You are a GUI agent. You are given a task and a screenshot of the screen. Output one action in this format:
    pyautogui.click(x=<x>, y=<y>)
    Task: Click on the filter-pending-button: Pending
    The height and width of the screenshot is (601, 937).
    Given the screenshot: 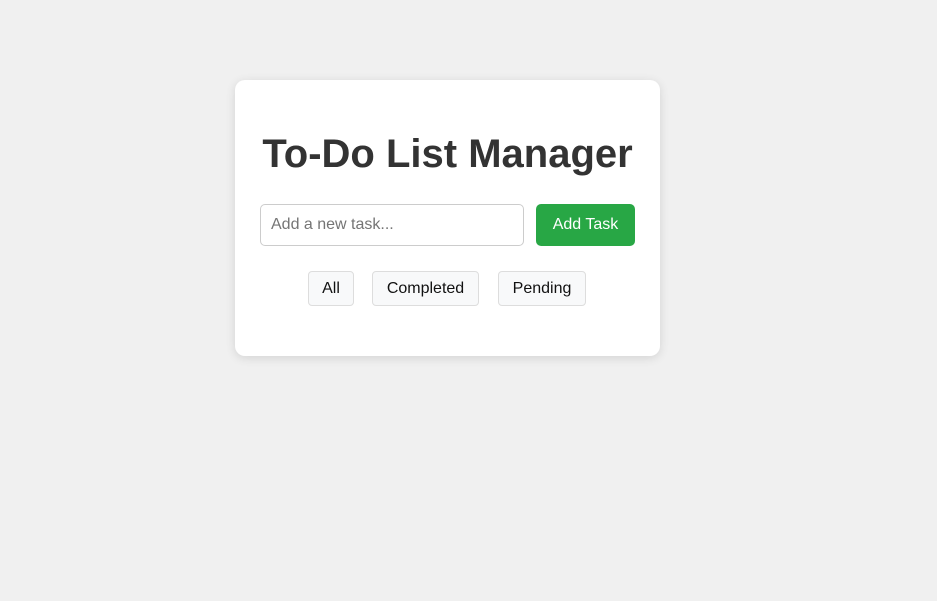 What is the action you would take?
    pyautogui.click(x=542, y=288)
    